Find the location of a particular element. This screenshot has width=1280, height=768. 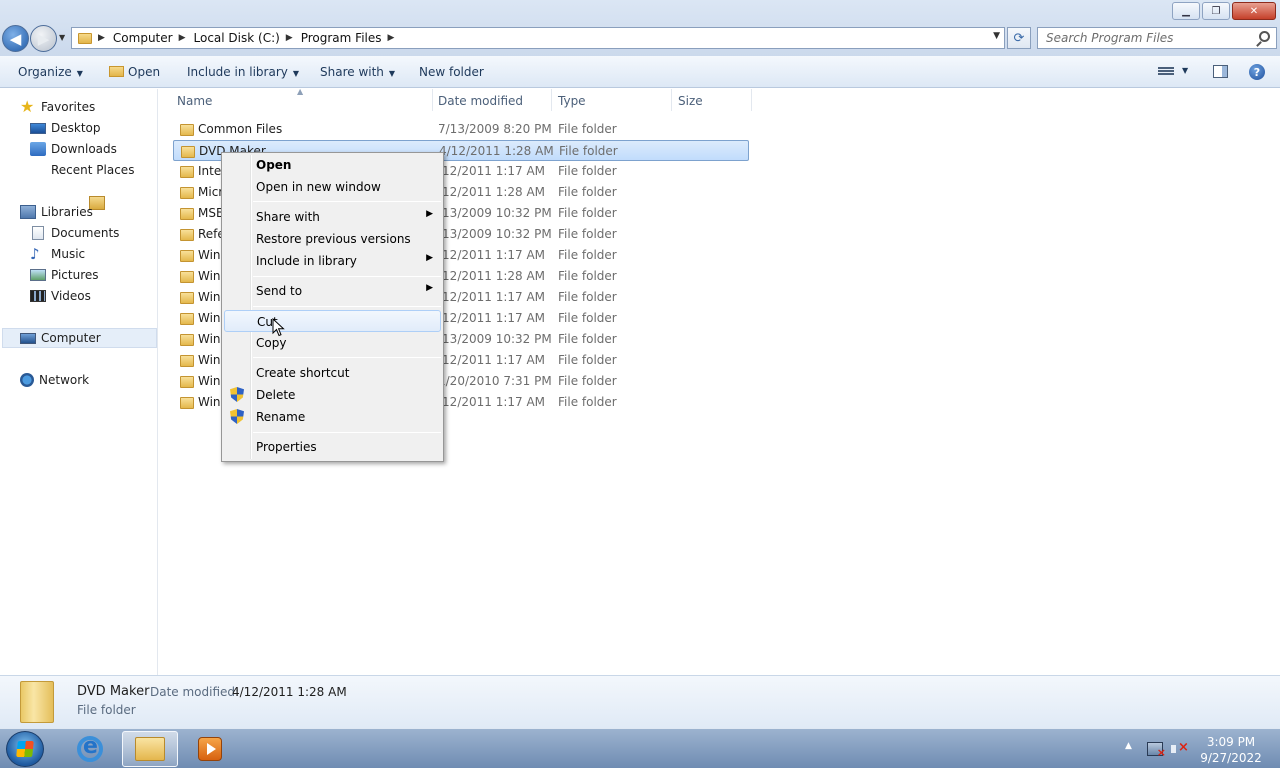

breadcrumb-program-files: Program Files is located at coordinates (341, 38).